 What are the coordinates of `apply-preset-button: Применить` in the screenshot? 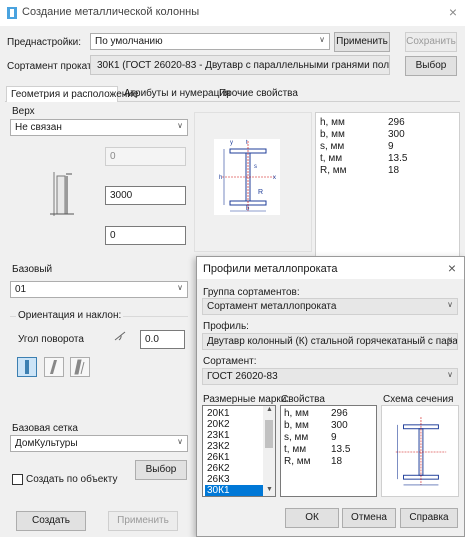 It's located at (362, 42).